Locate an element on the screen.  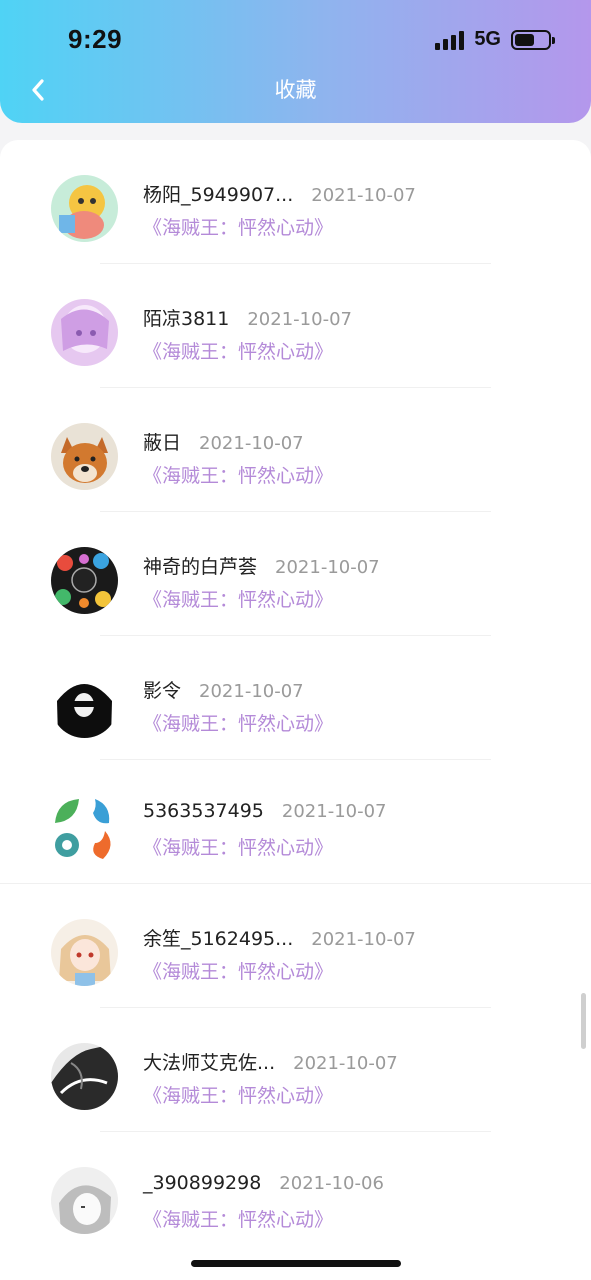
item-header: 杨阳_5949907... 2021-10-07 is located at coordinates (279, 193).